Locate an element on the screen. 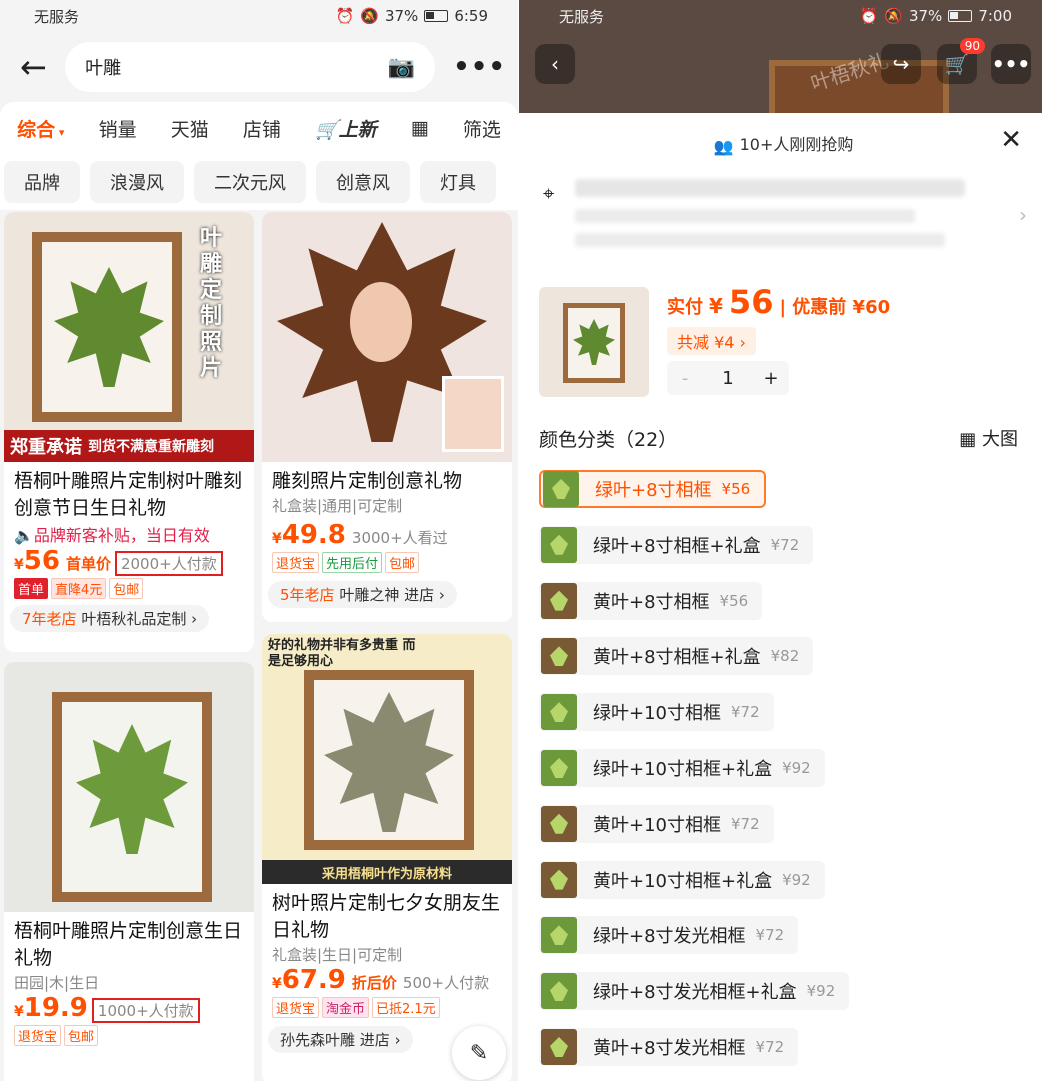 Image resolution: width=1042 pixels, height=1081 pixels. search-header: ← 叶雕 📷 ••• is located at coordinates (259, 67).